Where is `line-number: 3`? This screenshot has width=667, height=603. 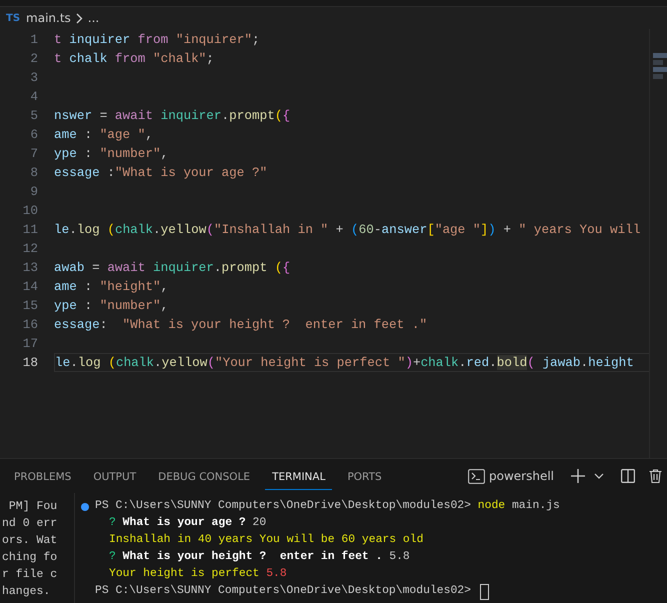 line-number: 3 is located at coordinates (34, 77).